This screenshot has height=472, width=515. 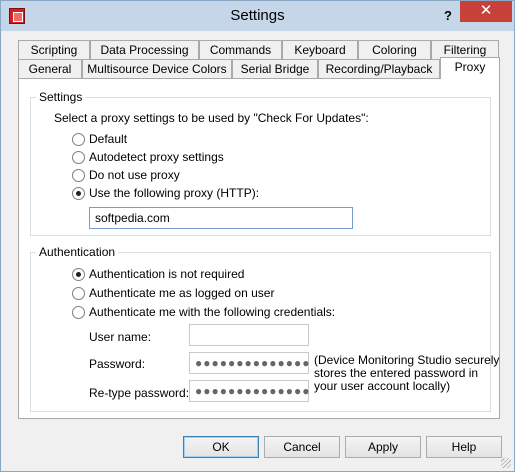 I want to click on close-icon: ✕, so click(x=486, y=11).